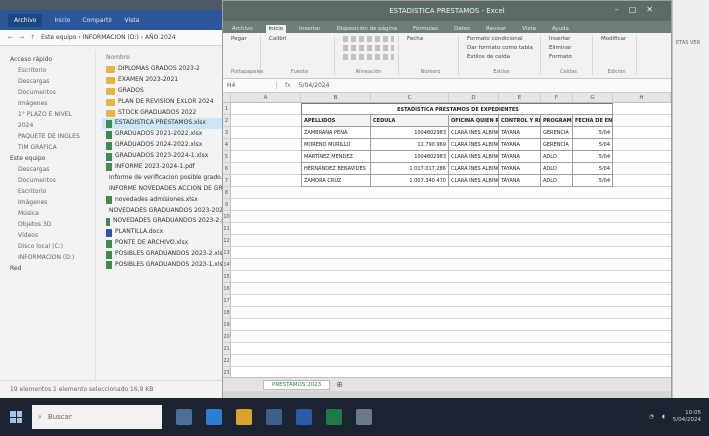 The height and width of the screenshot is (436, 709). I want to click on table-header-cell: APELLIDOS, so click(336, 121).